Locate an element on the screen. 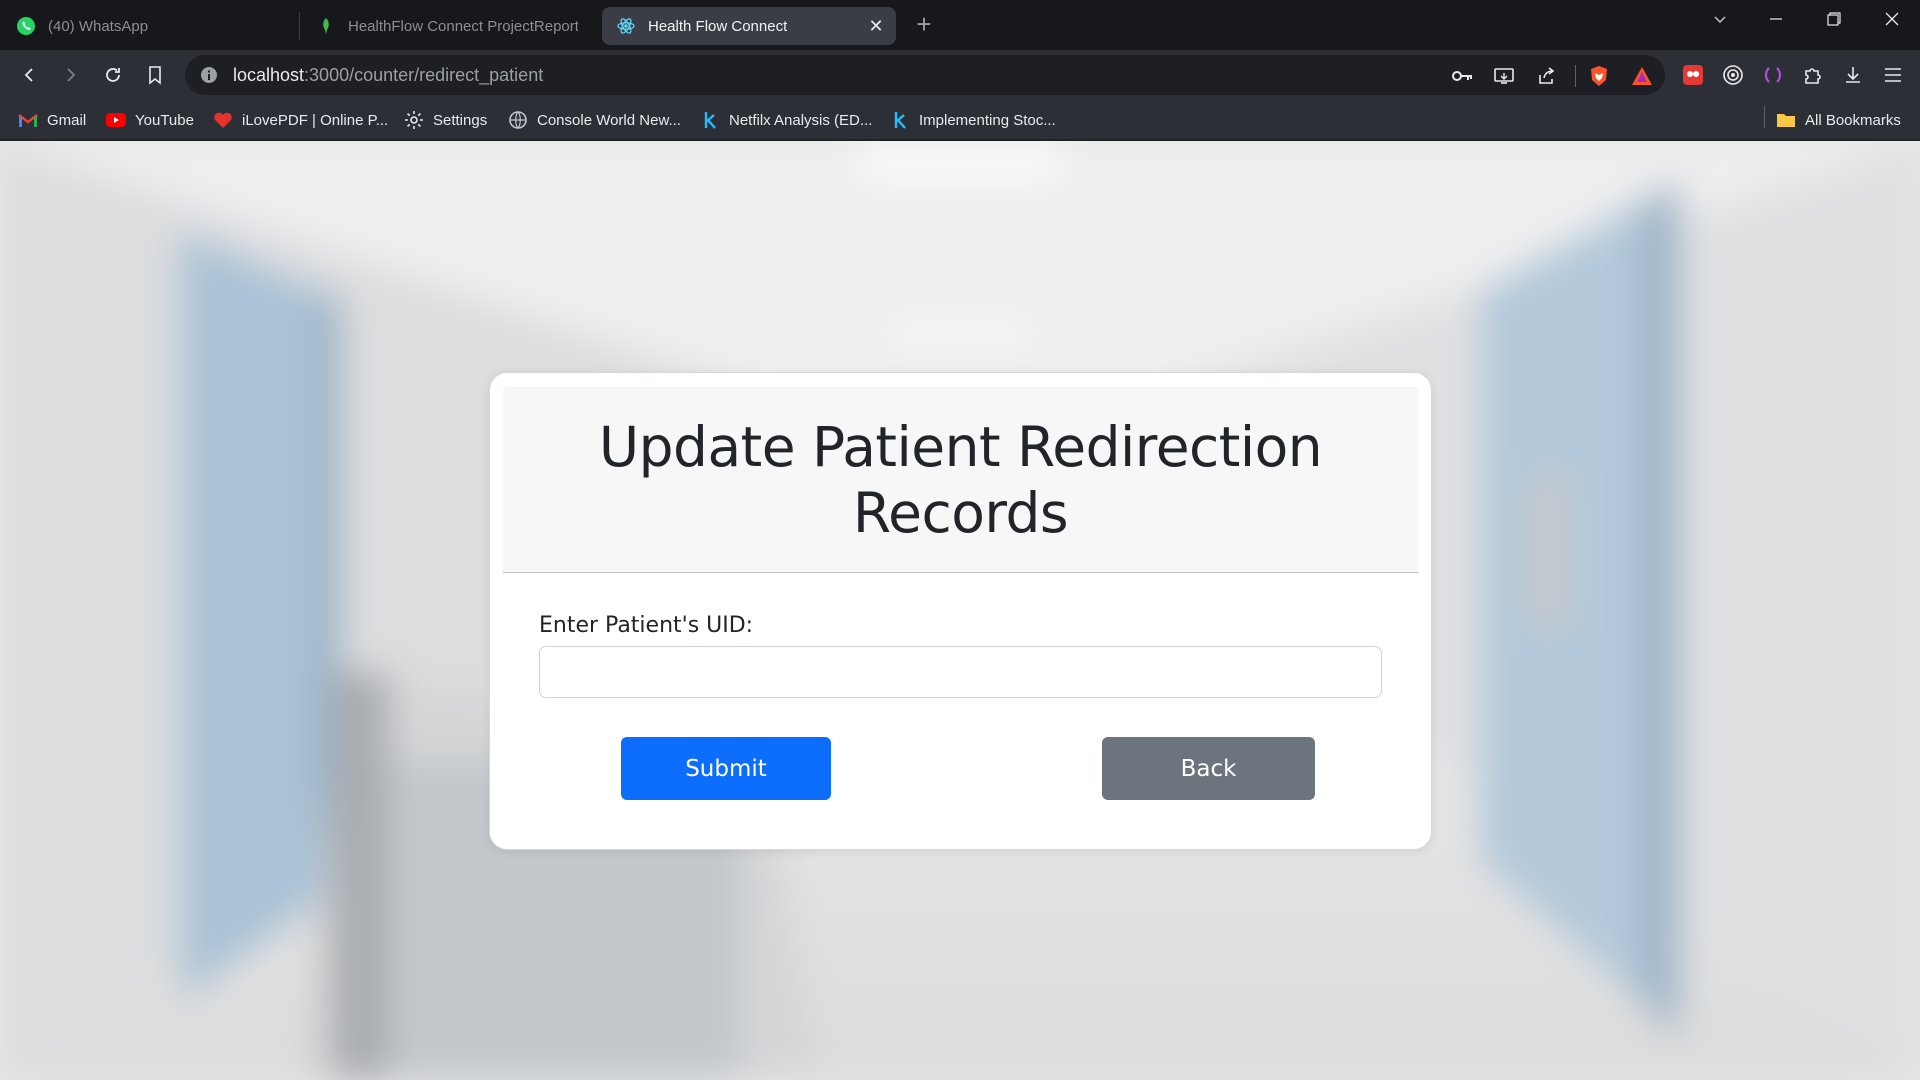 This screenshot has height=1080, width=1920. close-window-icon is located at coordinates (1892, 19).